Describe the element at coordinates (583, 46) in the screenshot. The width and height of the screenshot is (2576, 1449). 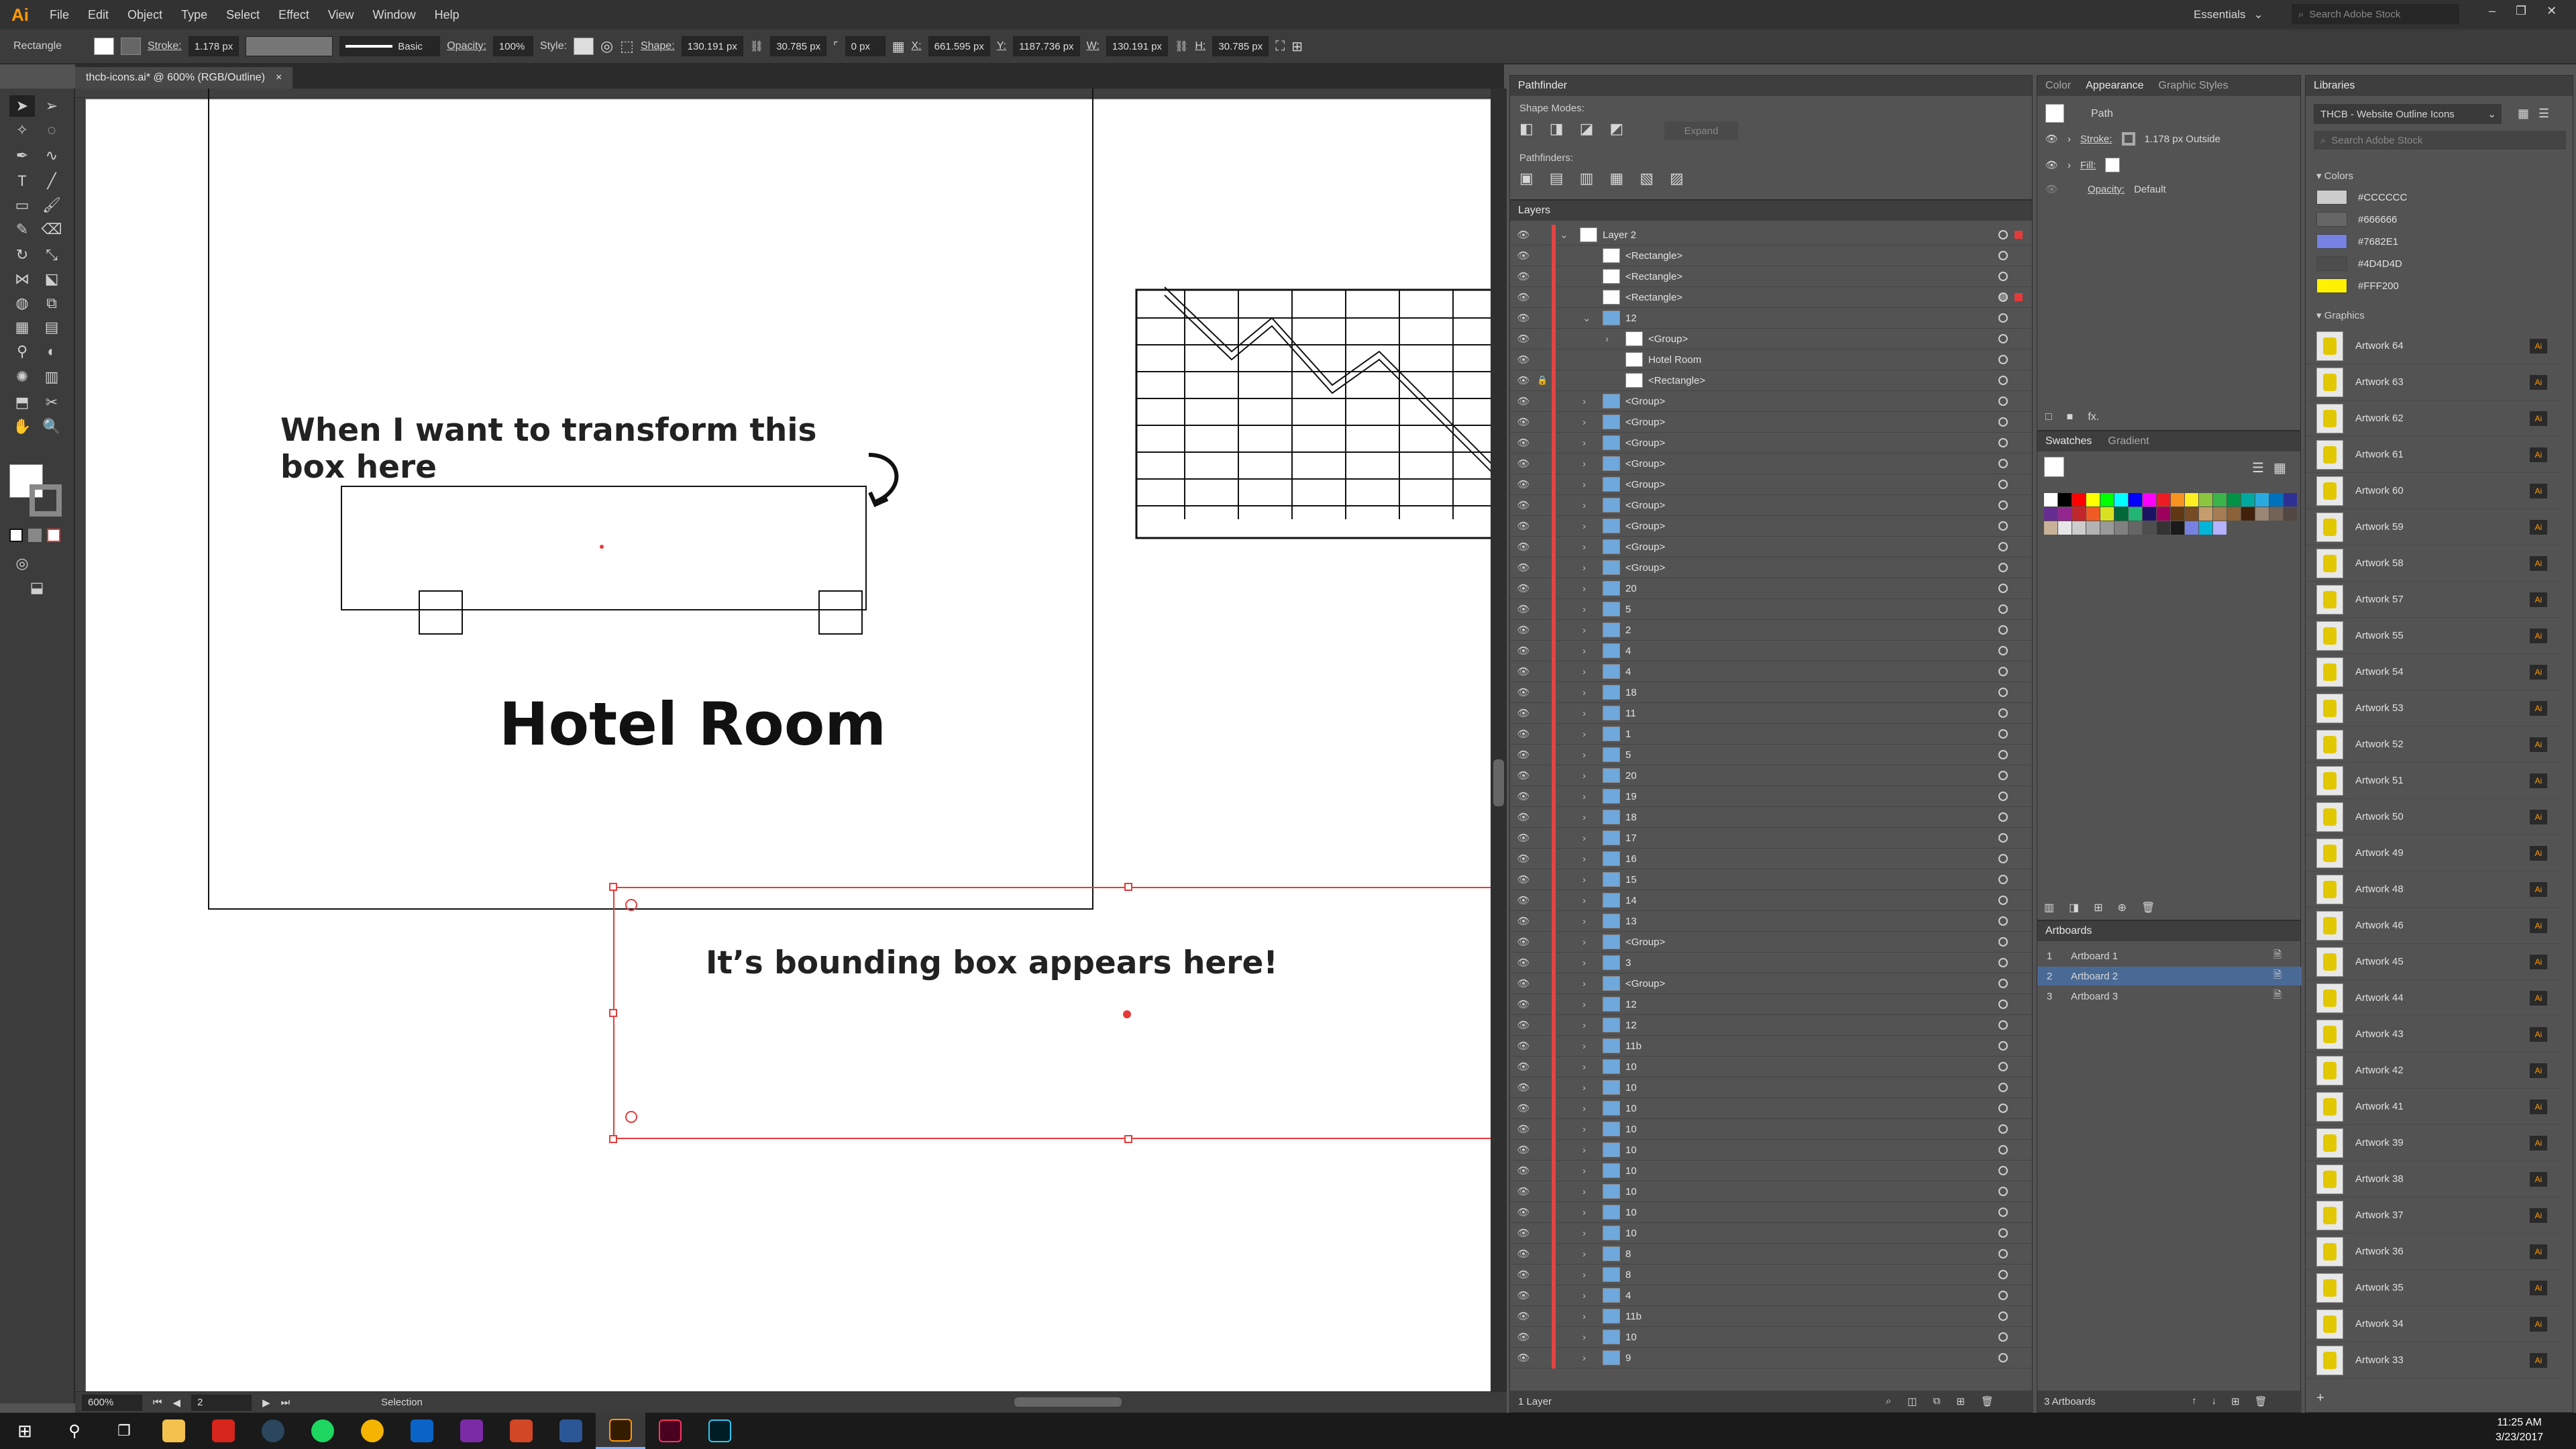
I see `style-swatch` at that location.